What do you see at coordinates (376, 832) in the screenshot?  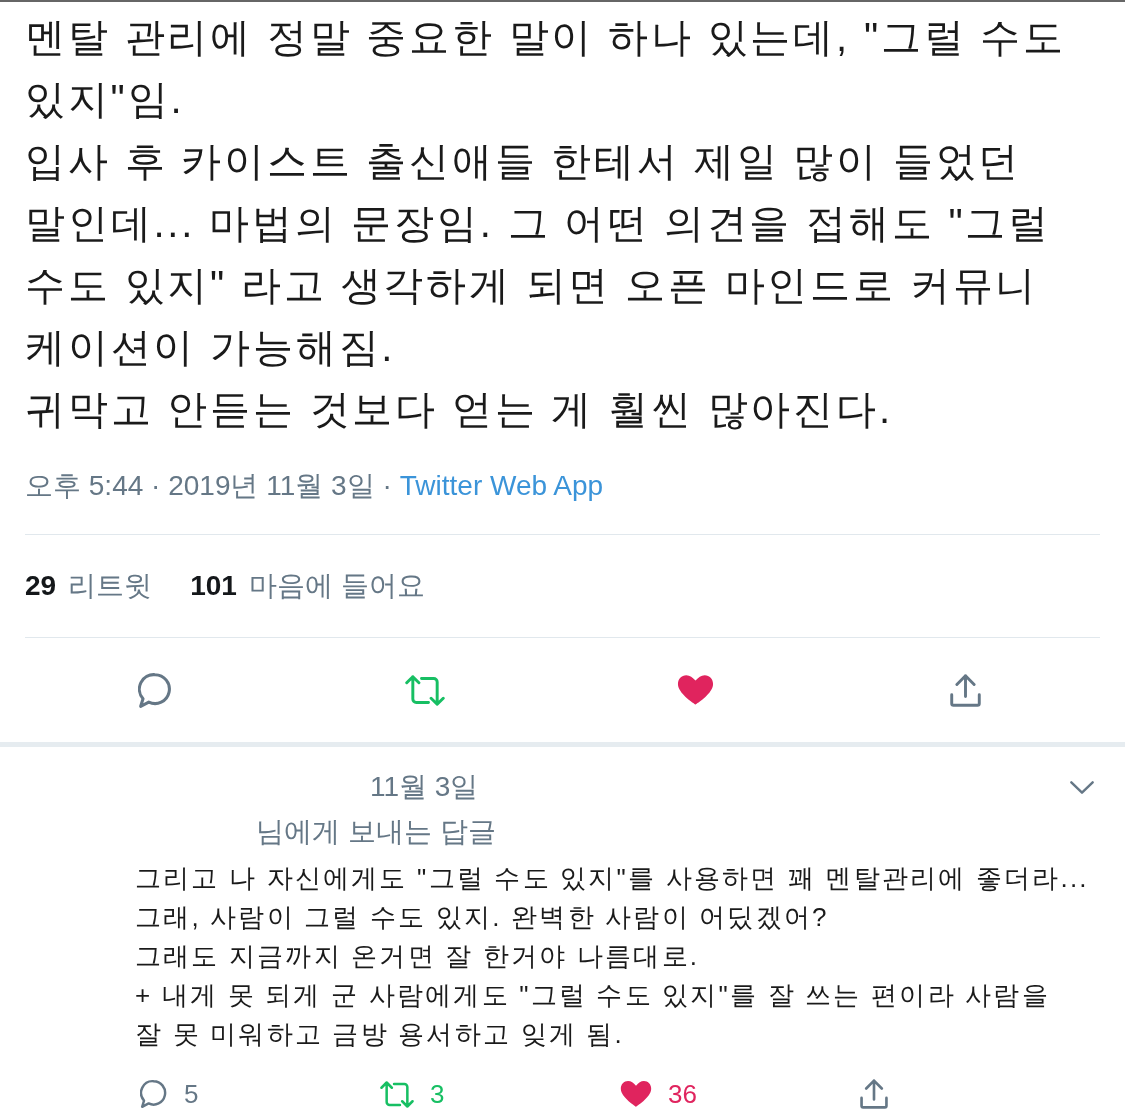 I see `replying-to: 님에게 보내는 답글` at bounding box center [376, 832].